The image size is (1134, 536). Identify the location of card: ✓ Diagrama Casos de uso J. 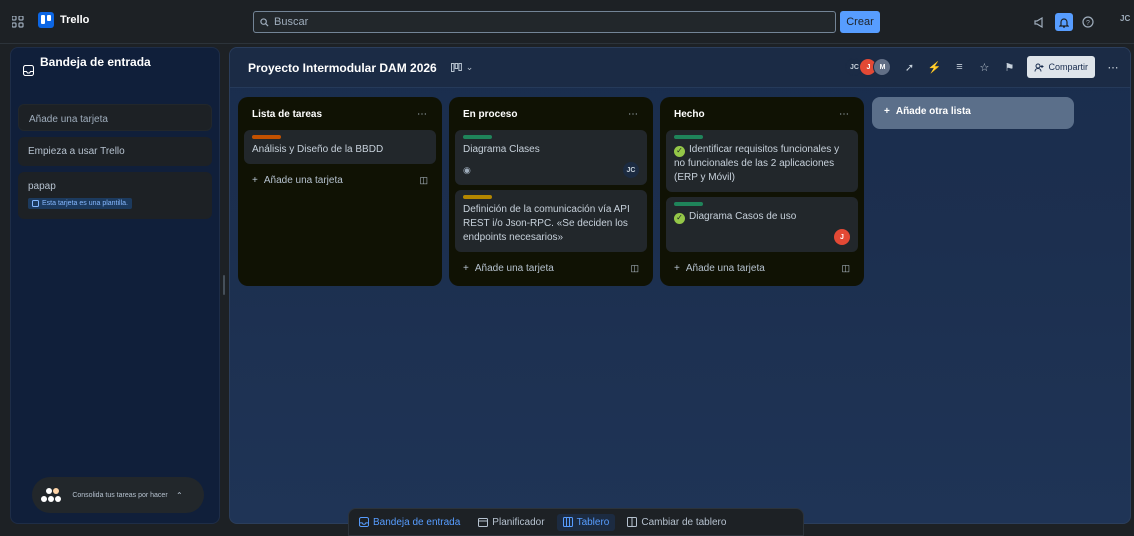
(762, 224).